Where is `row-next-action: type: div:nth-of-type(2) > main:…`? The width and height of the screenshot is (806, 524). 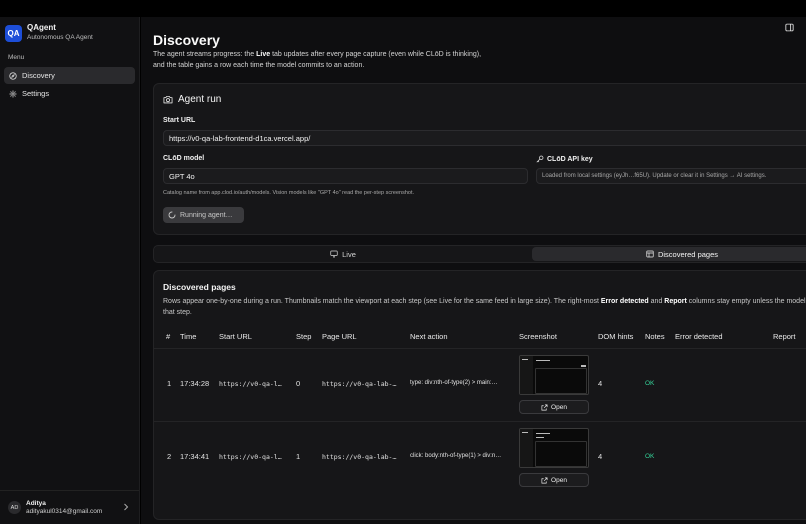
row-next-action: type: div:nth-of-type(2) > main:… is located at coordinates (454, 383).